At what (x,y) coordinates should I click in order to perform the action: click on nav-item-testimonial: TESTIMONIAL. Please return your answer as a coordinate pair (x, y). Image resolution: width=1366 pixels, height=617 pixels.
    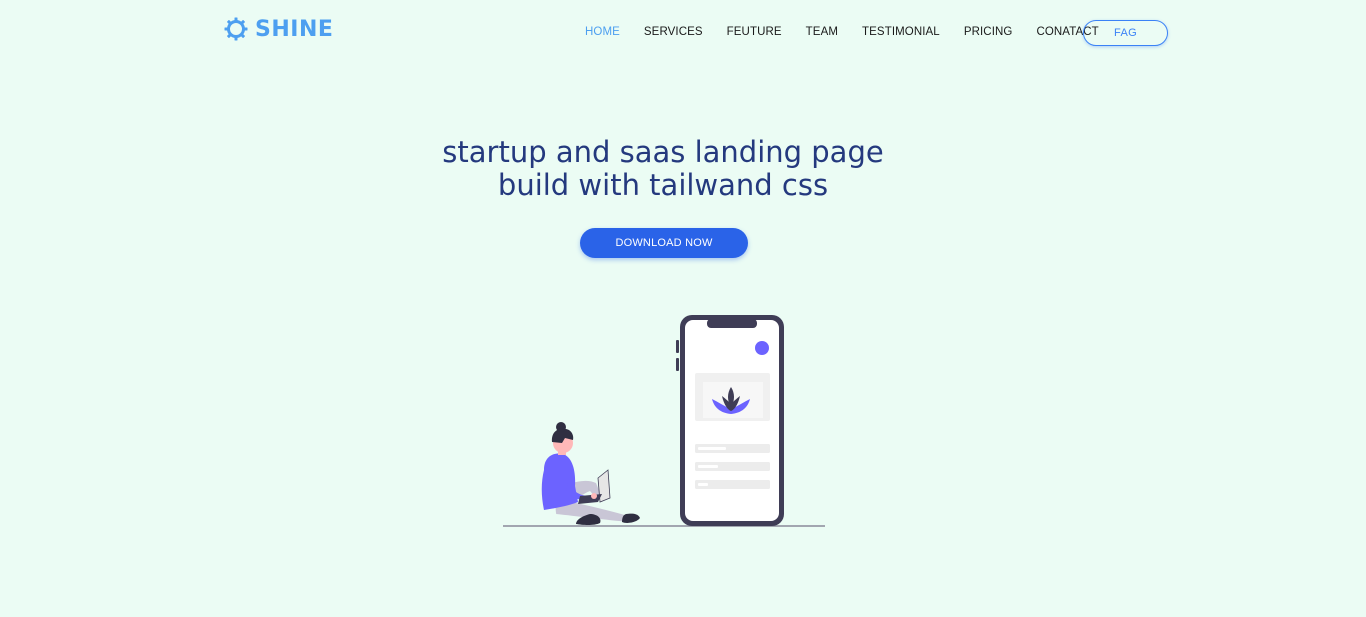
    Looking at the image, I should click on (901, 32).